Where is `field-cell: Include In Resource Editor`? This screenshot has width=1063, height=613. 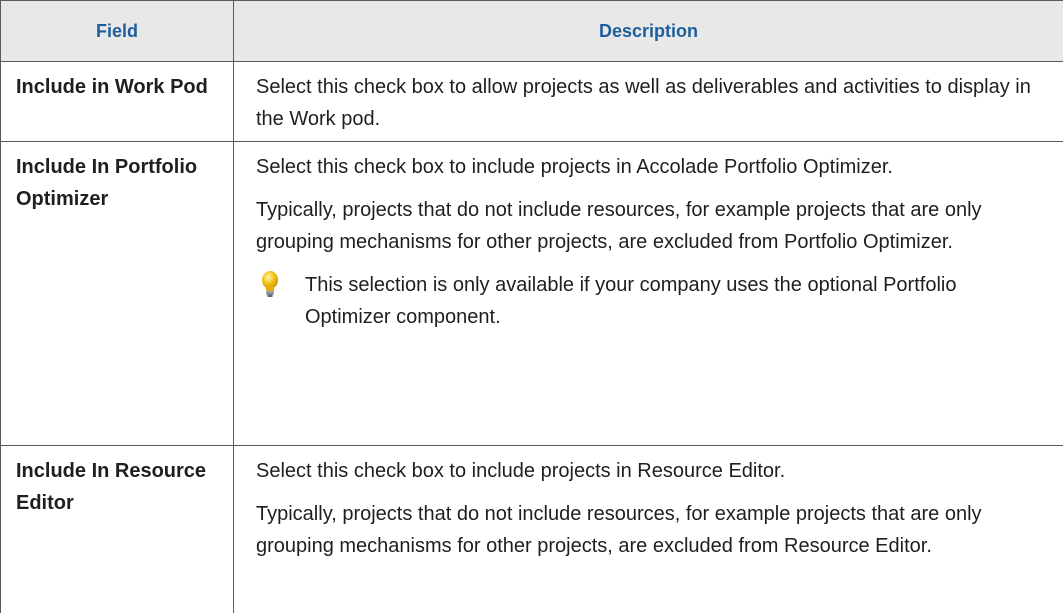
field-cell: Include In Resource Editor is located at coordinates (117, 529).